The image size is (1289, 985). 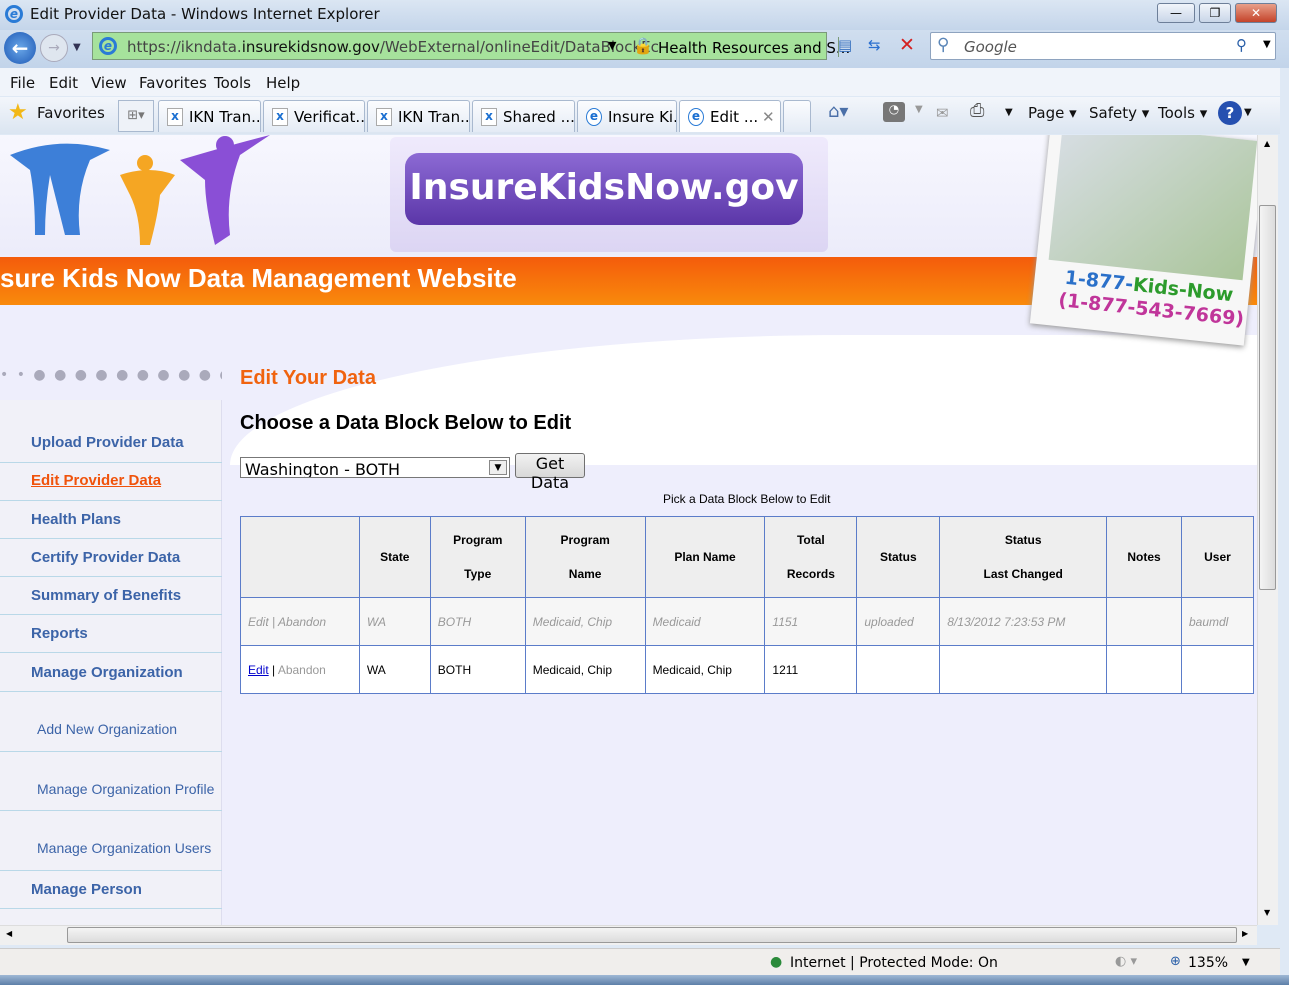 What do you see at coordinates (111, 841) in the screenshot?
I see `sidebar-item-manage-organization-users: Manage Organization Users` at bounding box center [111, 841].